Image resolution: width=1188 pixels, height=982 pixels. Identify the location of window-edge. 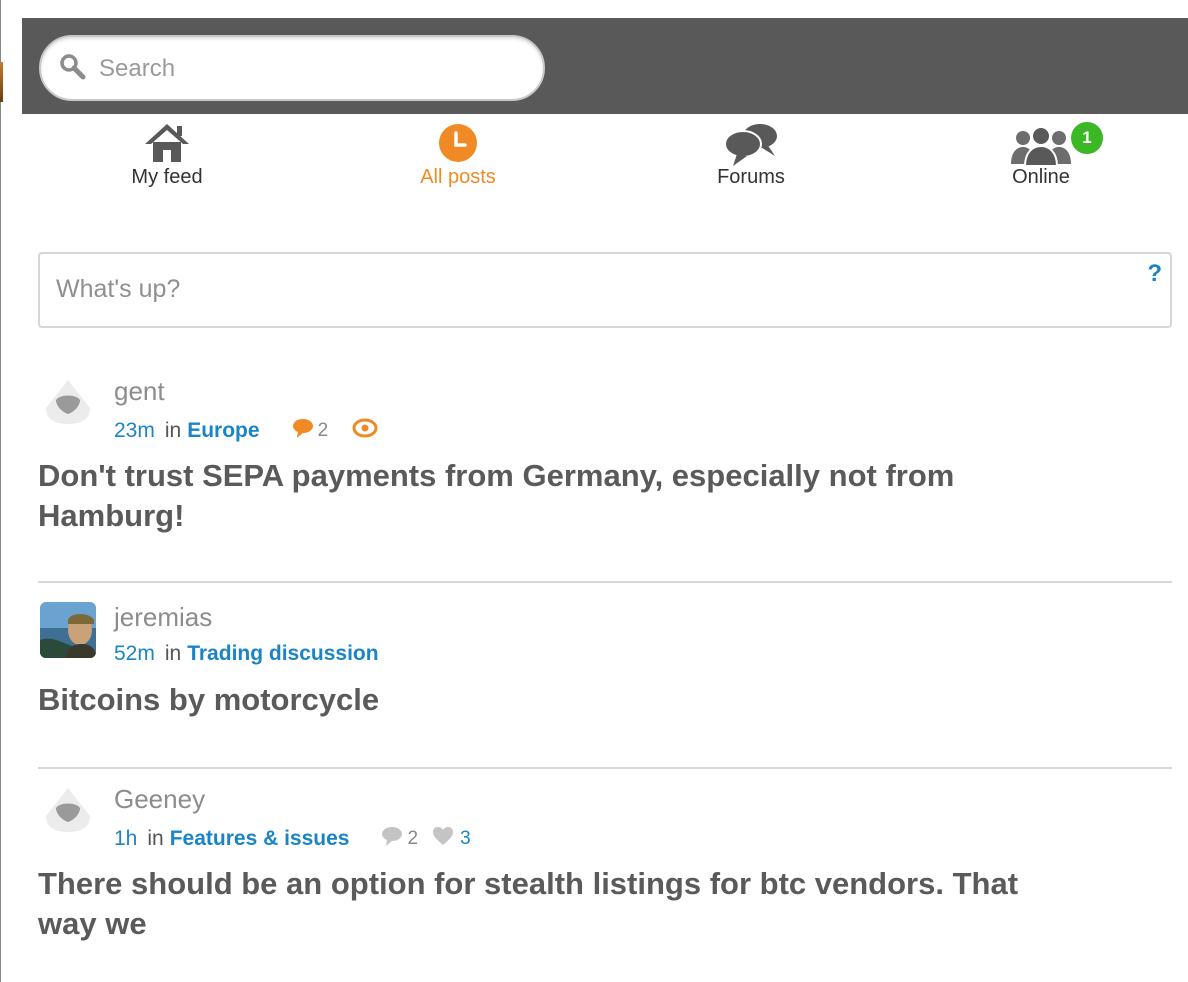
(0, 491).